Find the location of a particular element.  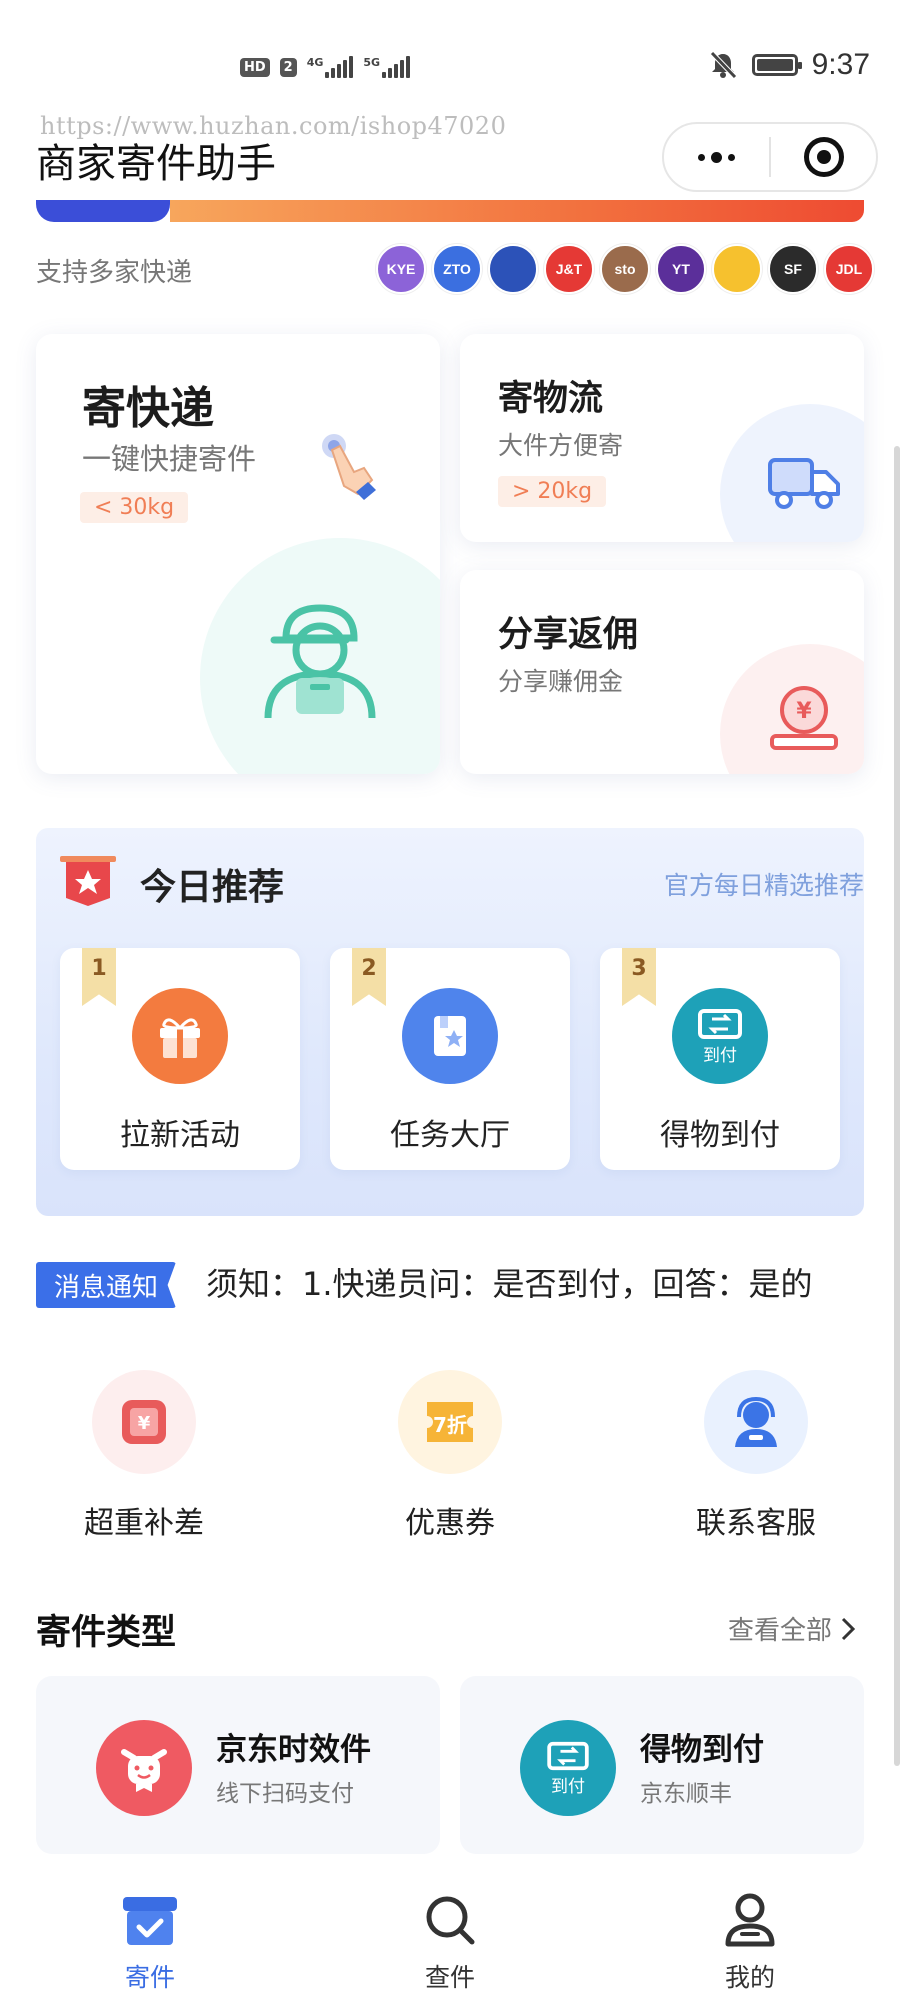

carriers-label: 支持多家快递 is located at coordinates (114, 273).